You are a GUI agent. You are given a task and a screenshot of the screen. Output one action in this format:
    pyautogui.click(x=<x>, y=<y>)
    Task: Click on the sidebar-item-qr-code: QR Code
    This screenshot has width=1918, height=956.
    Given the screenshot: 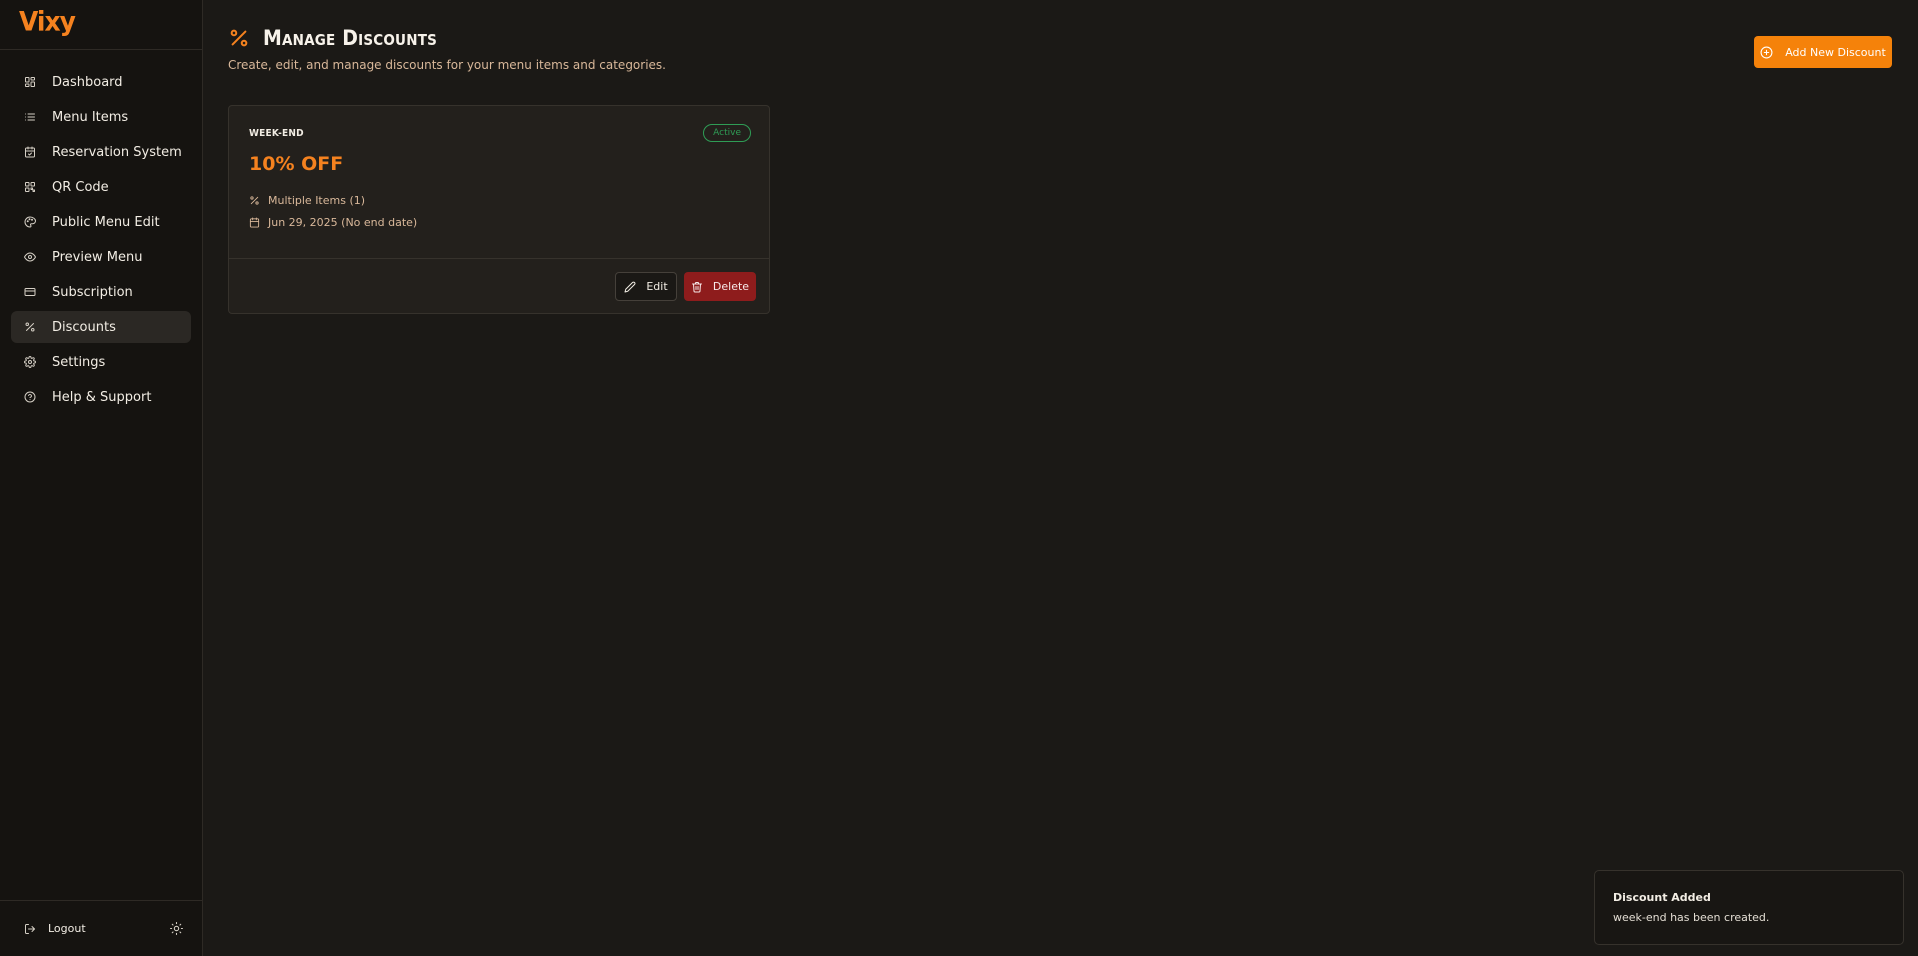 What is the action you would take?
    pyautogui.click(x=101, y=187)
    